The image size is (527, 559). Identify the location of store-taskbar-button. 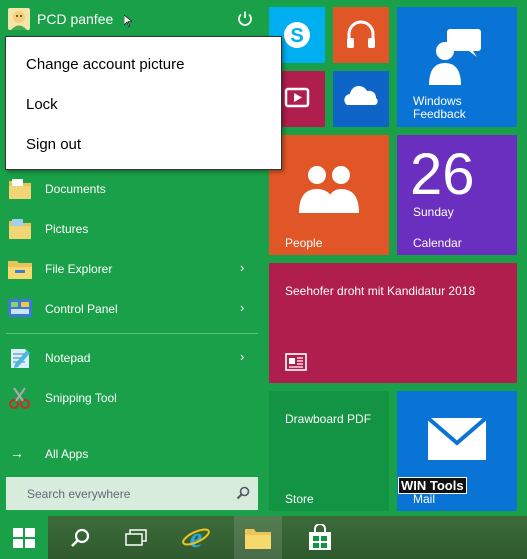
(320, 537).